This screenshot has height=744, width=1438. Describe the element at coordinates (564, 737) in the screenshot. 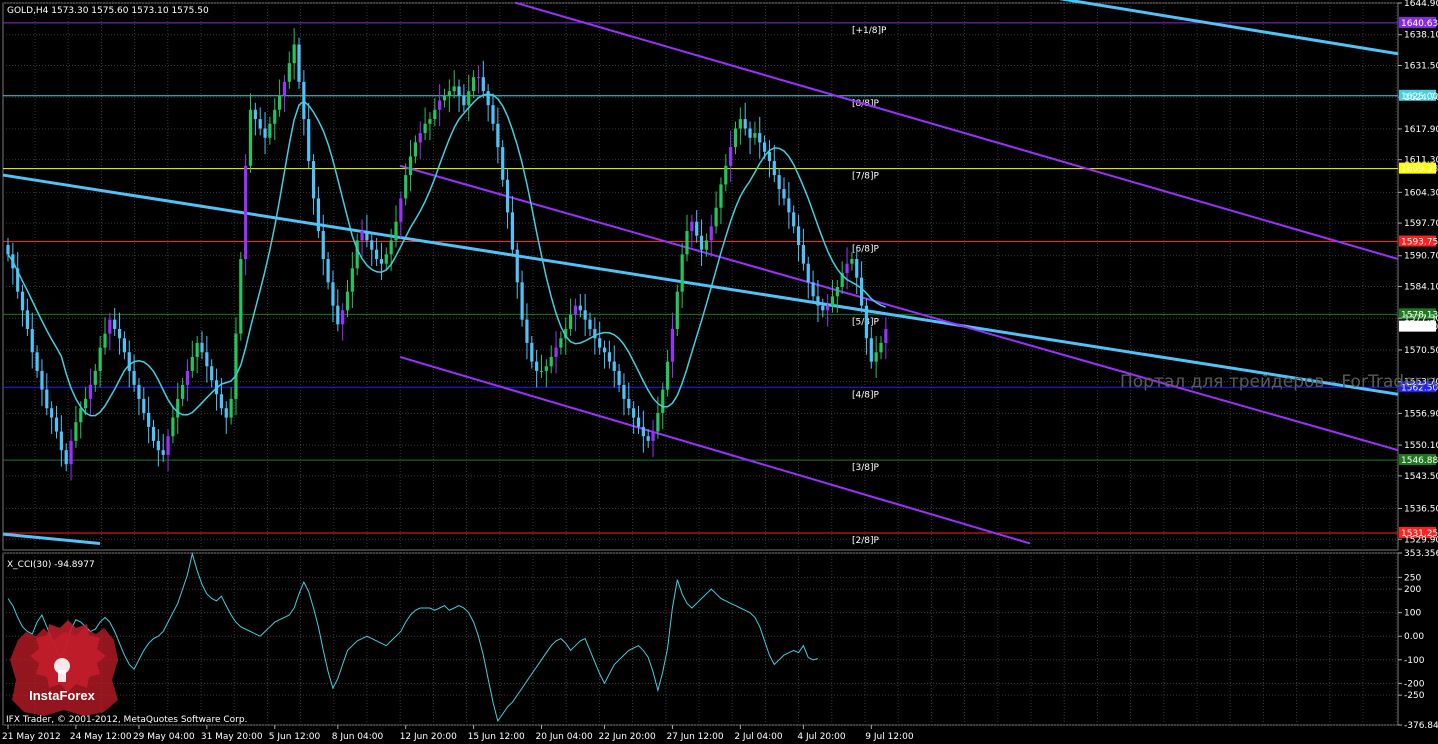

I see `time-tick-label: 20 Jun 04:00` at that location.